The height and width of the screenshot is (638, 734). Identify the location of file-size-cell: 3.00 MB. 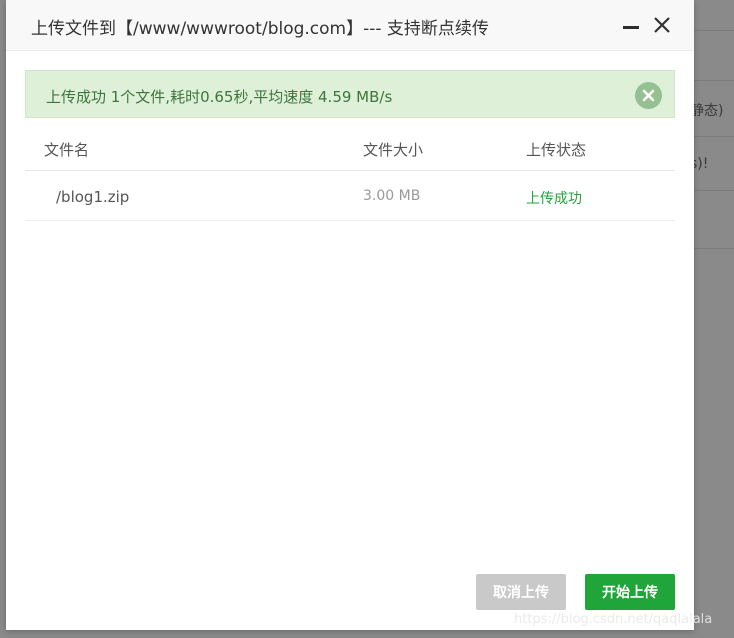
(392, 196).